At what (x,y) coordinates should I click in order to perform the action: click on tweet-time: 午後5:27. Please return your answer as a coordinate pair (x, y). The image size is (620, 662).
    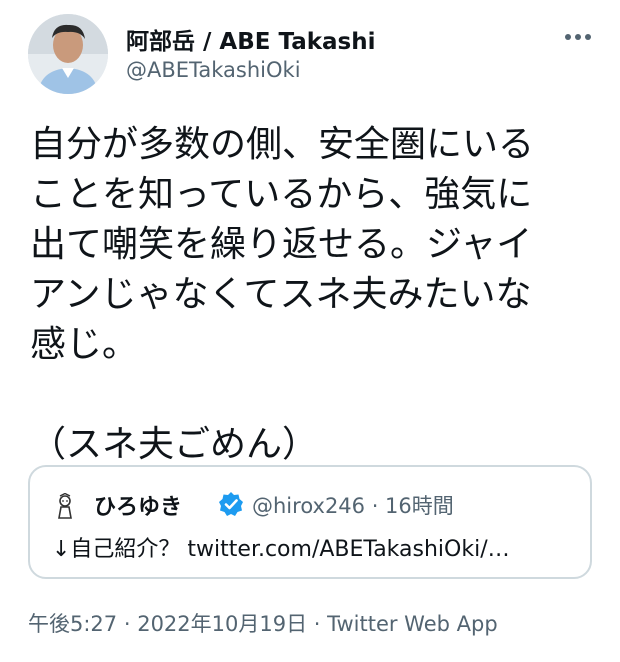
    Looking at the image, I should click on (72, 624).